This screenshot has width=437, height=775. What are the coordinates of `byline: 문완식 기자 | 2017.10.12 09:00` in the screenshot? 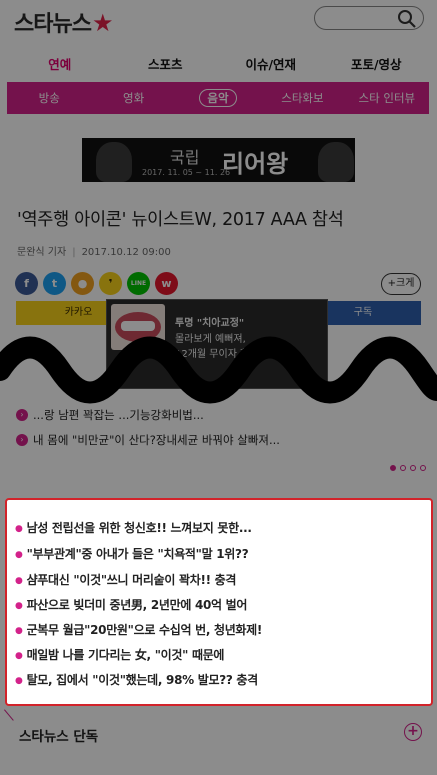 It's located at (94, 252).